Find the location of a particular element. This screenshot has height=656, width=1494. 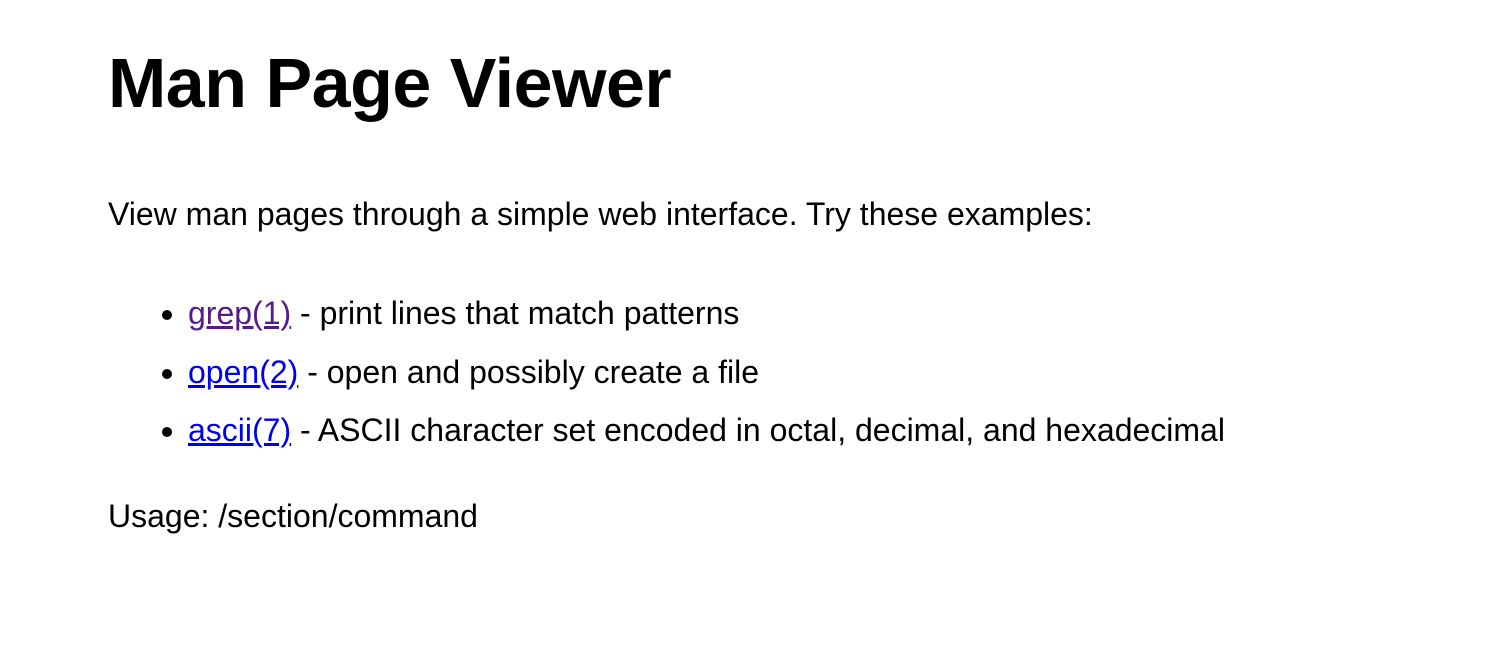

usage-text: Usage: /section/command is located at coordinates (293, 516).